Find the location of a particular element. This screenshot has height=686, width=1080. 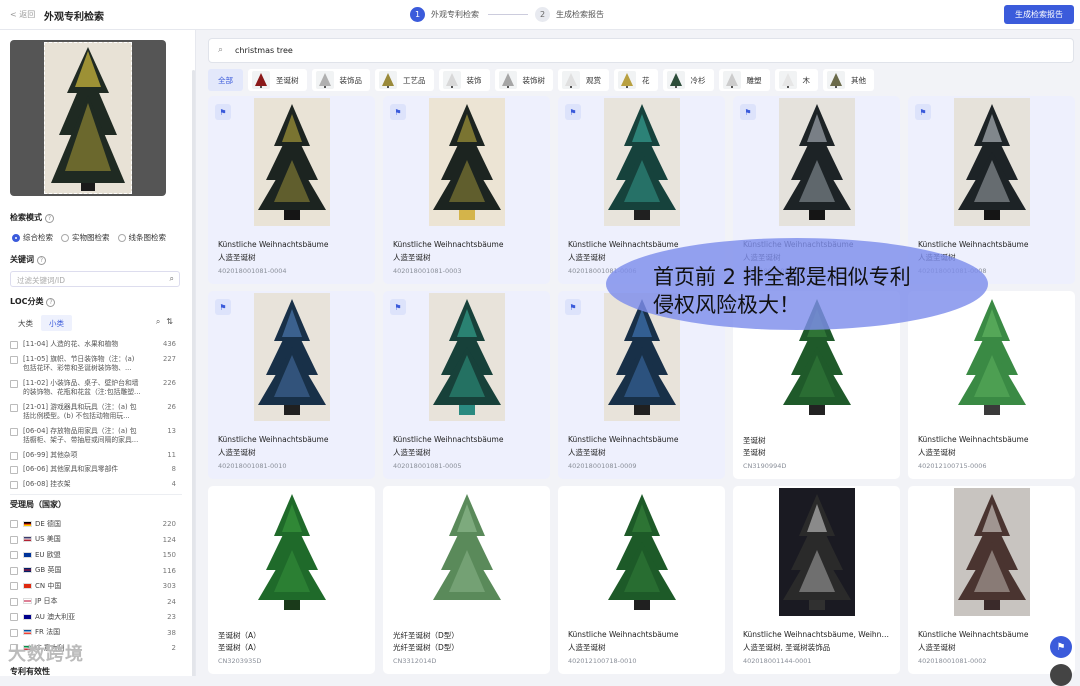

result-card: 圣诞树（A） 圣诞树（A） CN3203935D is located at coordinates (291, 580).